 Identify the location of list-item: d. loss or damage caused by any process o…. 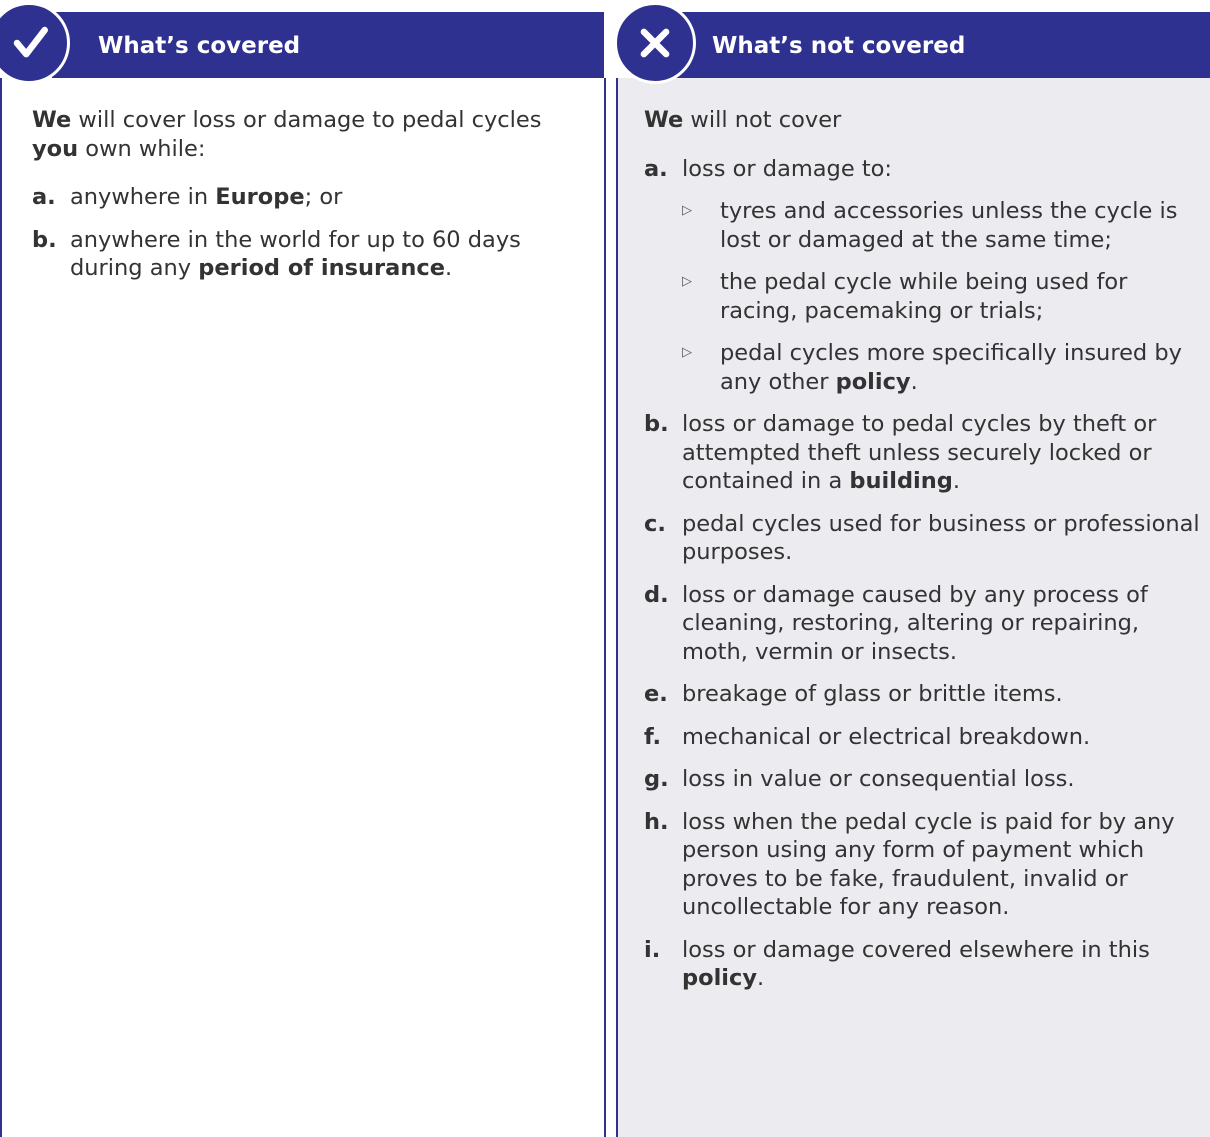
(927, 624).